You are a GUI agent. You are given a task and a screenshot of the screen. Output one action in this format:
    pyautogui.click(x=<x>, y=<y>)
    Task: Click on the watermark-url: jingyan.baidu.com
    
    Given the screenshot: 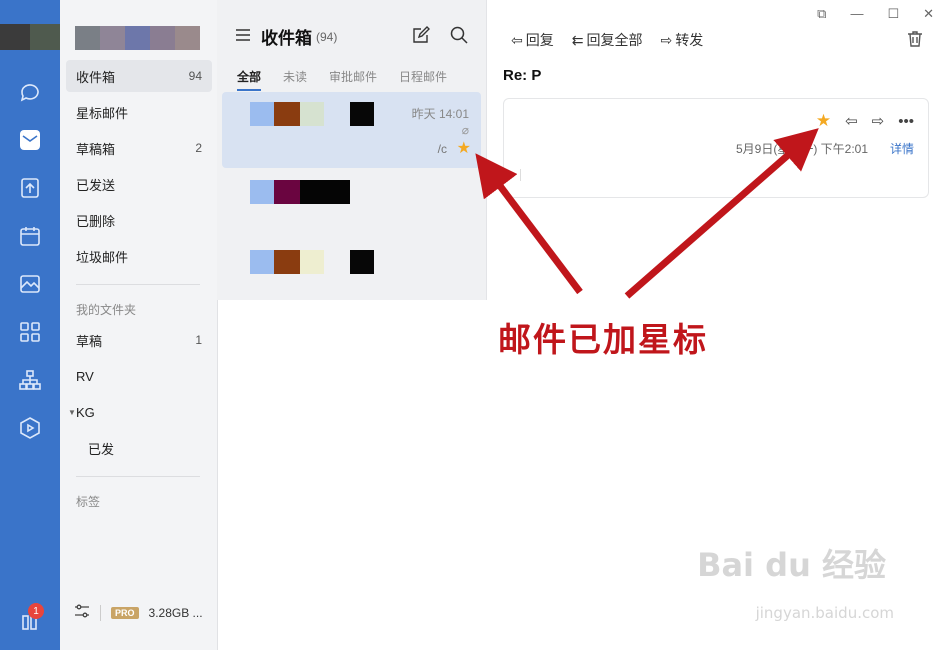 What is the action you would take?
    pyautogui.click(x=824, y=613)
    